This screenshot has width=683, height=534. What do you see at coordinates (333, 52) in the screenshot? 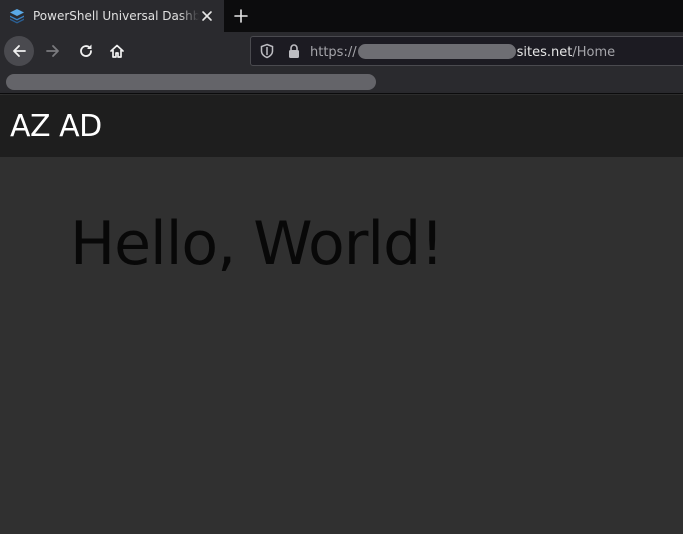
I see `url-scheme: https://` at bounding box center [333, 52].